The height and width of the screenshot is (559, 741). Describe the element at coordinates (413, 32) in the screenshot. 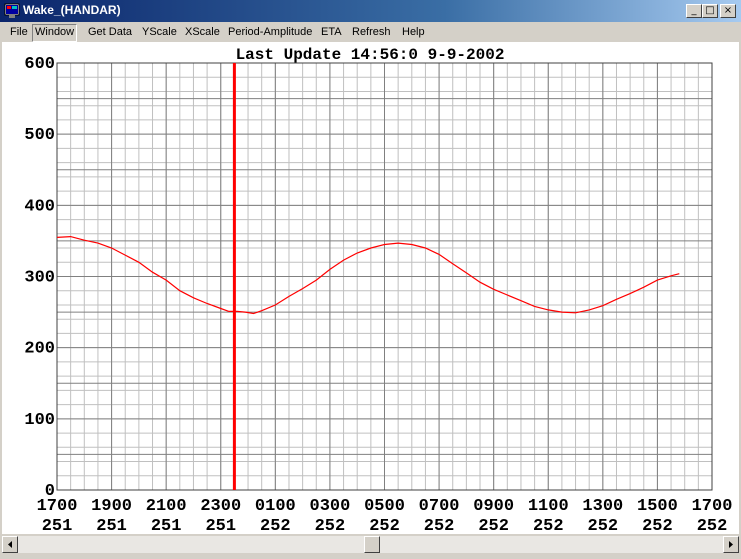

I see `menu-help: Help` at that location.